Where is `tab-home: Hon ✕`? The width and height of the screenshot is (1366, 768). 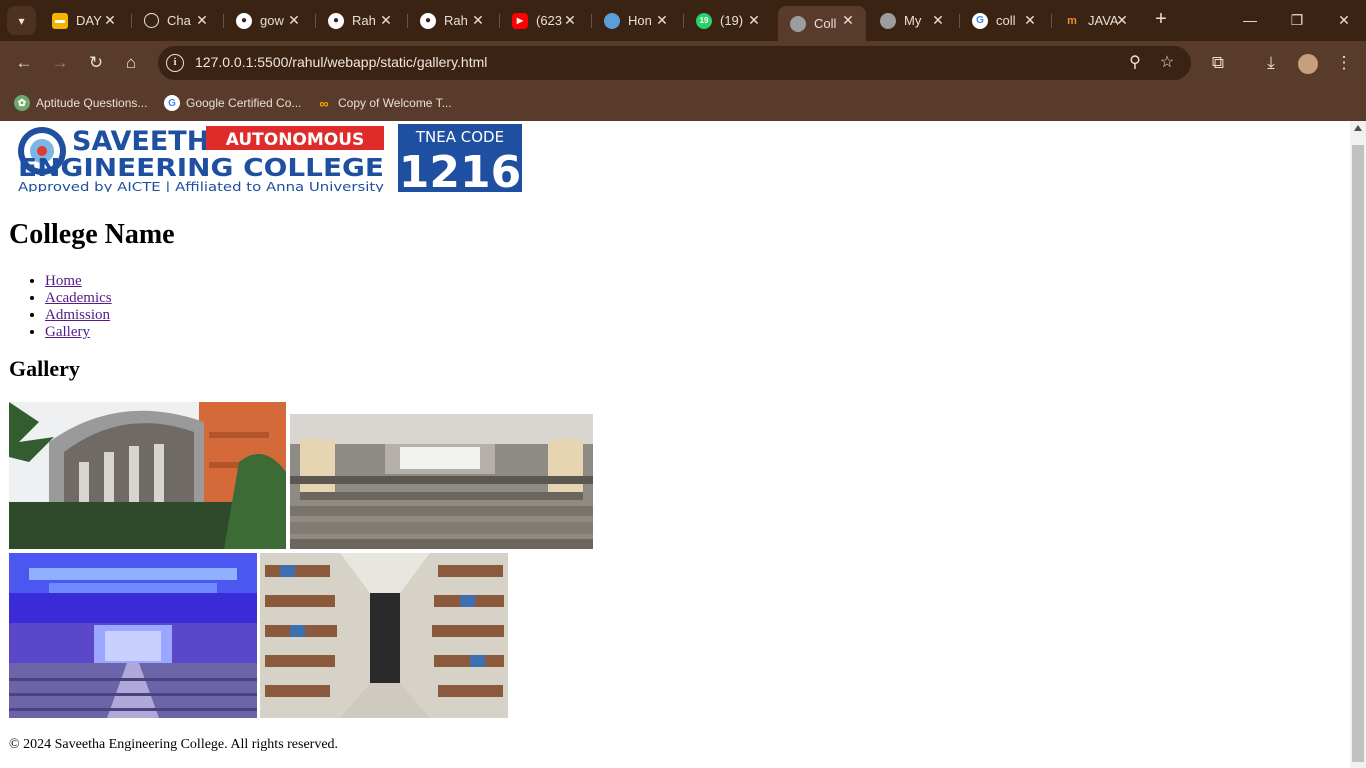 tab-home: Hon ✕ is located at coordinates (636, 20).